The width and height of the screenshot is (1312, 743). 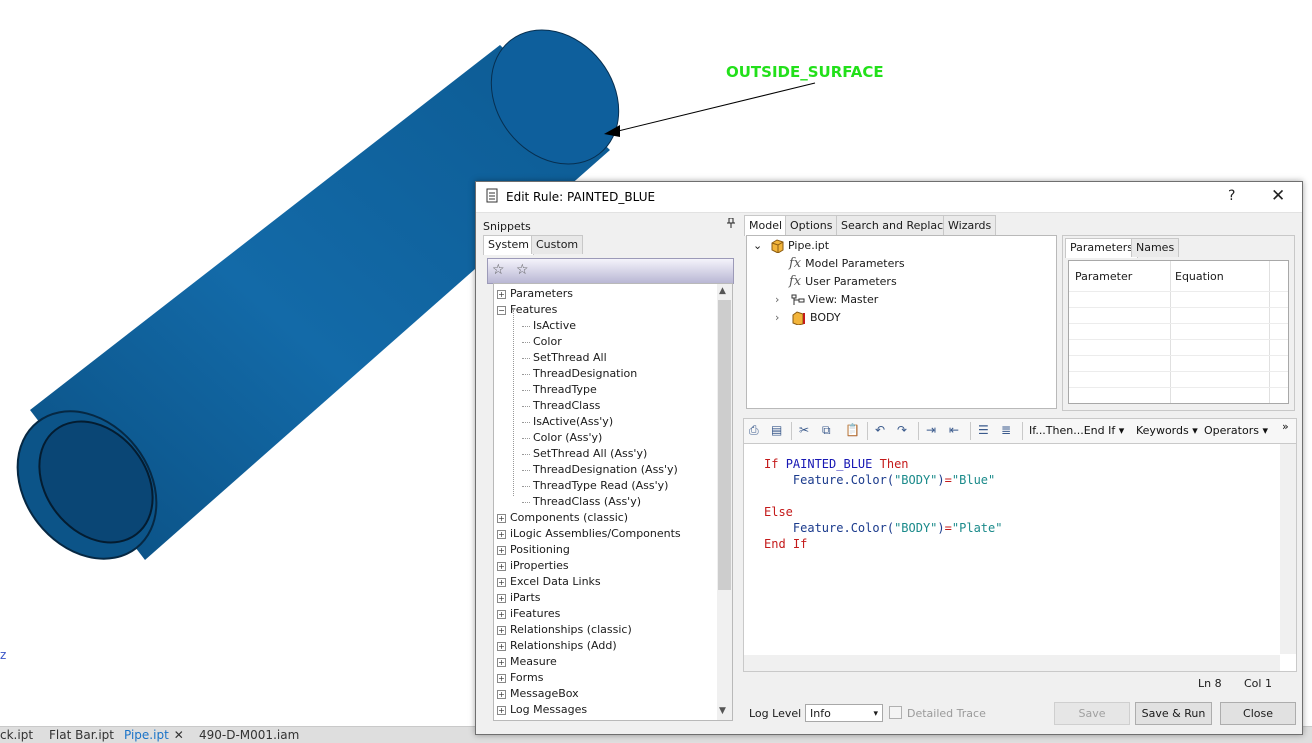 What do you see at coordinates (759, 246) in the screenshot?
I see `chevron-down-icon: ⌄` at bounding box center [759, 246].